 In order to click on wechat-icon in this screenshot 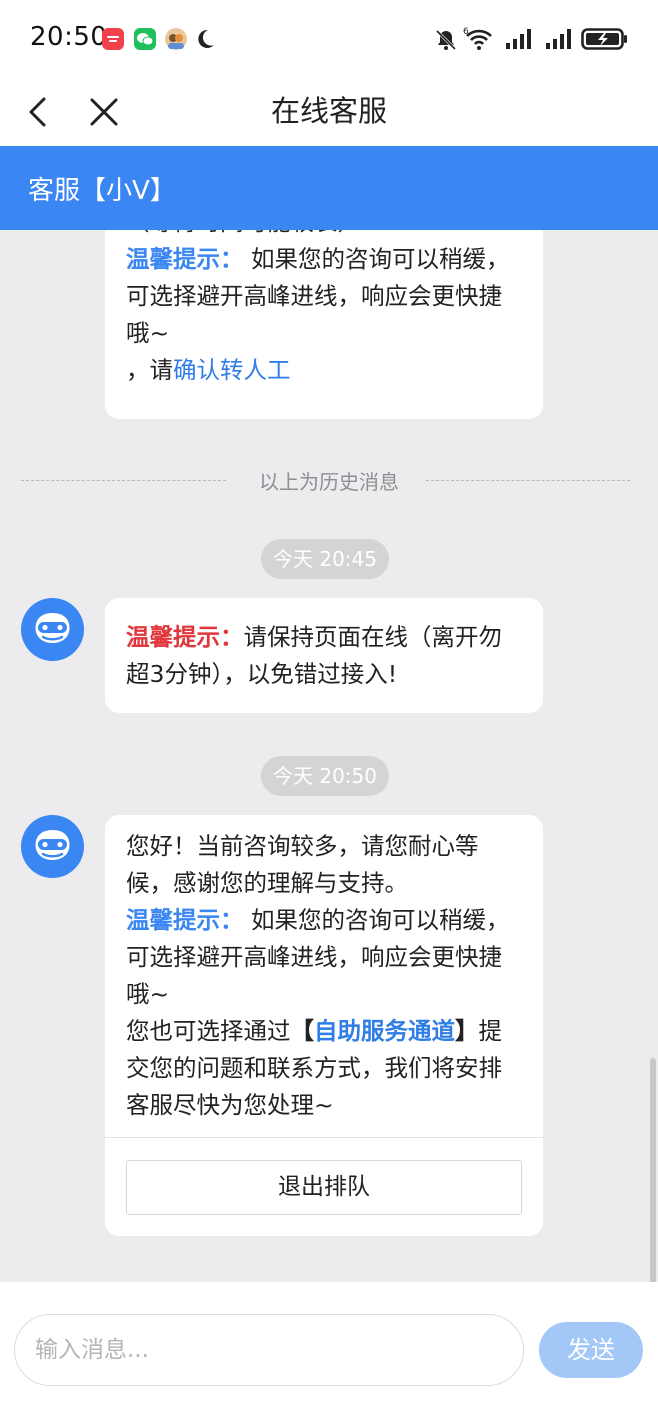, I will do `click(145, 41)`.